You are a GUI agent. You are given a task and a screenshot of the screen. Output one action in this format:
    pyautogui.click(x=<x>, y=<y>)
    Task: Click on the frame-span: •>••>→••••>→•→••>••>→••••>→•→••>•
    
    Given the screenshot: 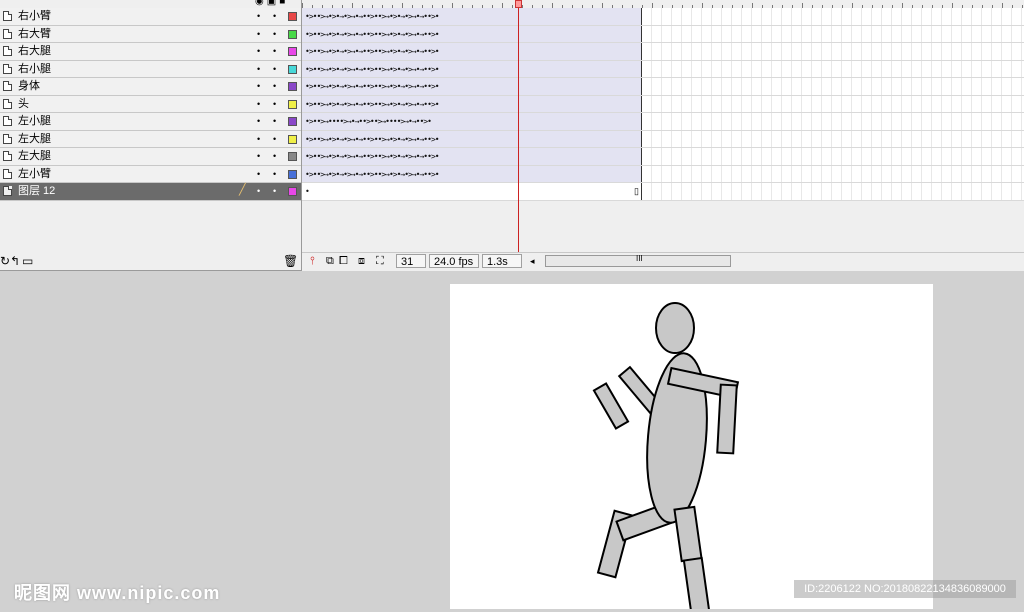 What is the action you would take?
    pyautogui.click(x=472, y=121)
    